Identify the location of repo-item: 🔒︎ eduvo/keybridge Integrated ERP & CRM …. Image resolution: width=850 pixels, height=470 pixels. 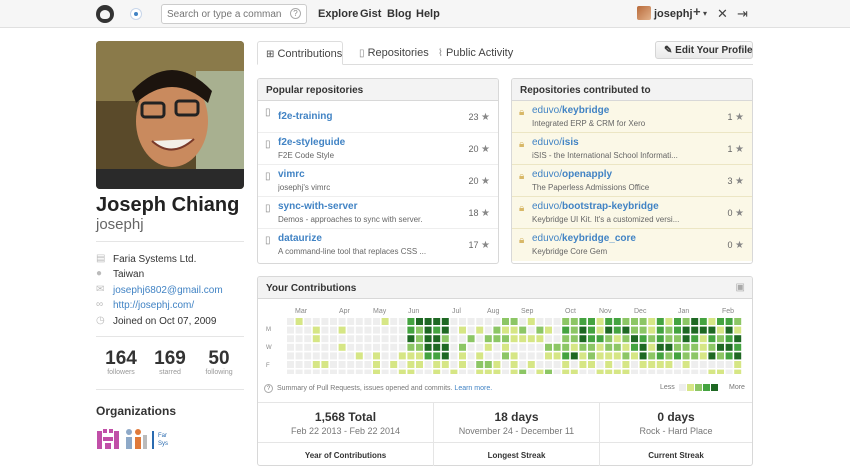
(632, 117).